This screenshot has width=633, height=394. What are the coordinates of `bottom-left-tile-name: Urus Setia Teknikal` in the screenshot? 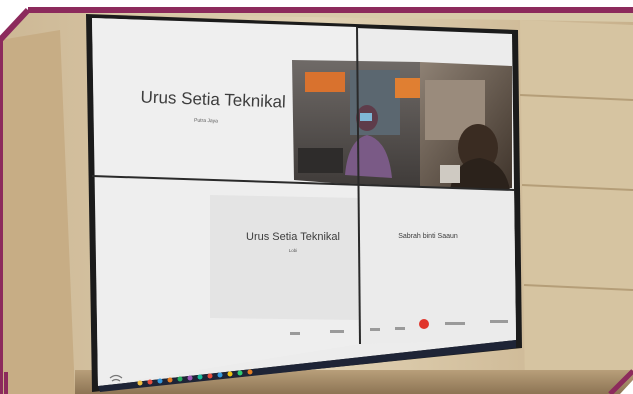 It's located at (293, 237).